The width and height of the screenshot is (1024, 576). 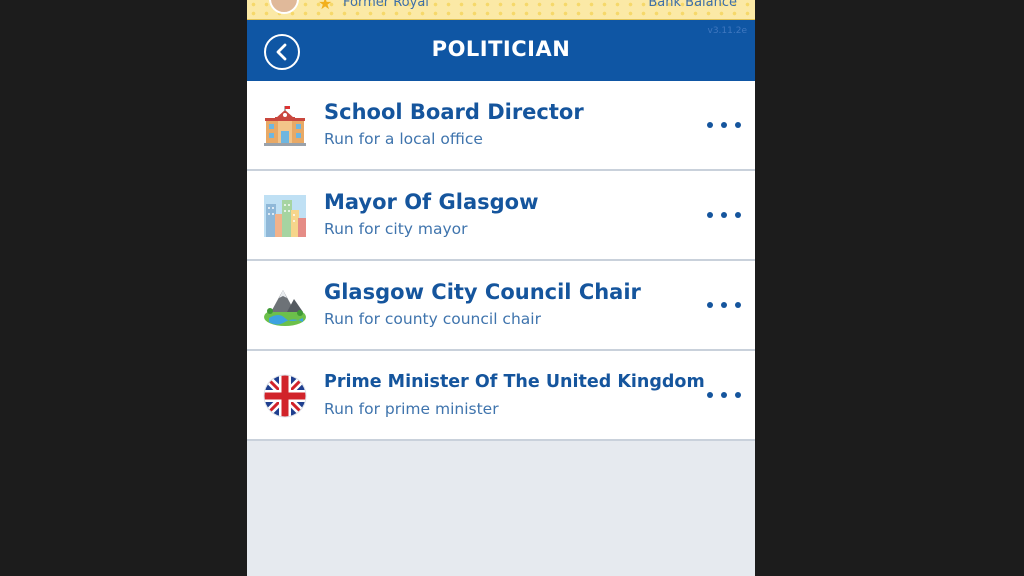 What do you see at coordinates (411, 409) in the screenshot?
I see `office-subtitle: Run for prime minister` at bounding box center [411, 409].